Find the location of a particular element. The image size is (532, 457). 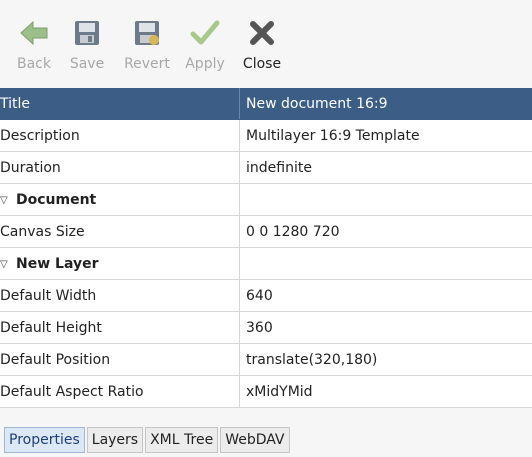

table-row-description: Description Multilayer 16:9 Template is located at coordinates (266, 135).